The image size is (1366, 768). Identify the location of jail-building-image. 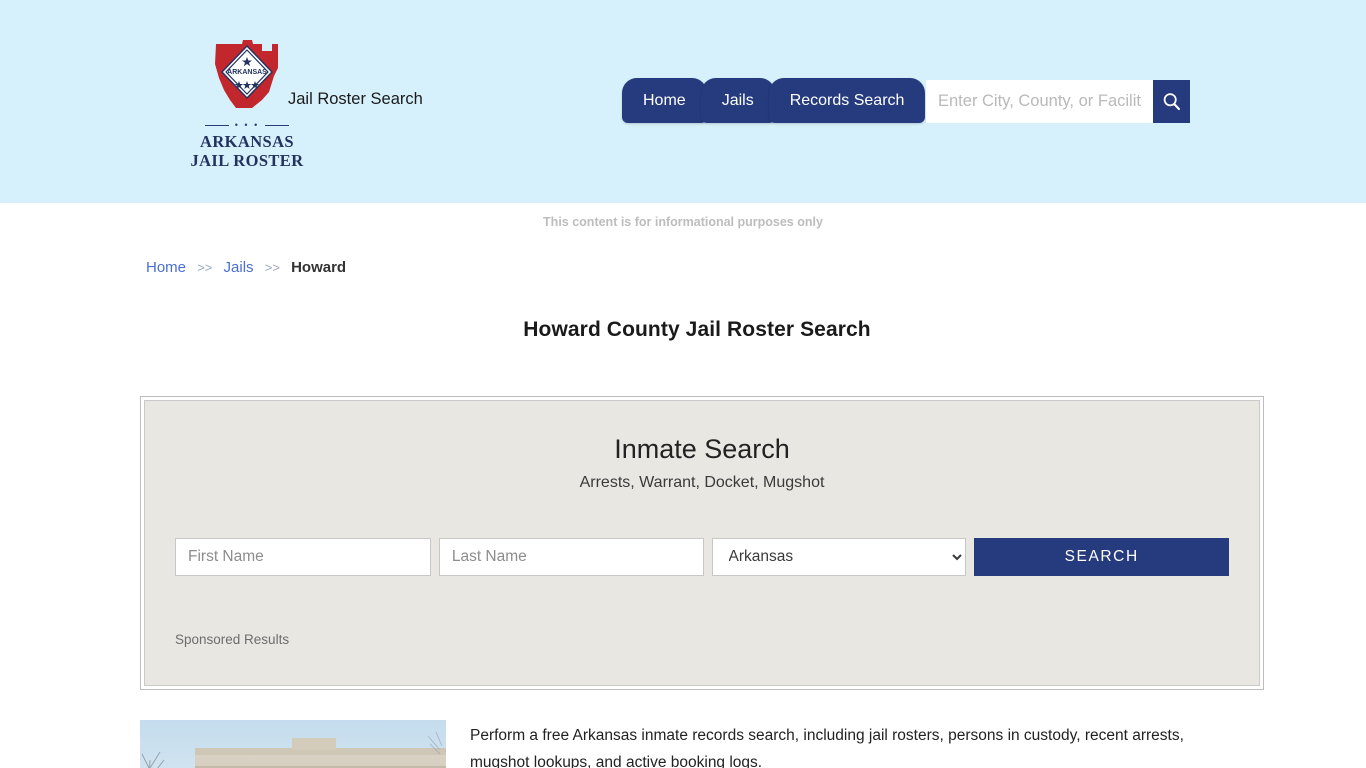
(293, 744).